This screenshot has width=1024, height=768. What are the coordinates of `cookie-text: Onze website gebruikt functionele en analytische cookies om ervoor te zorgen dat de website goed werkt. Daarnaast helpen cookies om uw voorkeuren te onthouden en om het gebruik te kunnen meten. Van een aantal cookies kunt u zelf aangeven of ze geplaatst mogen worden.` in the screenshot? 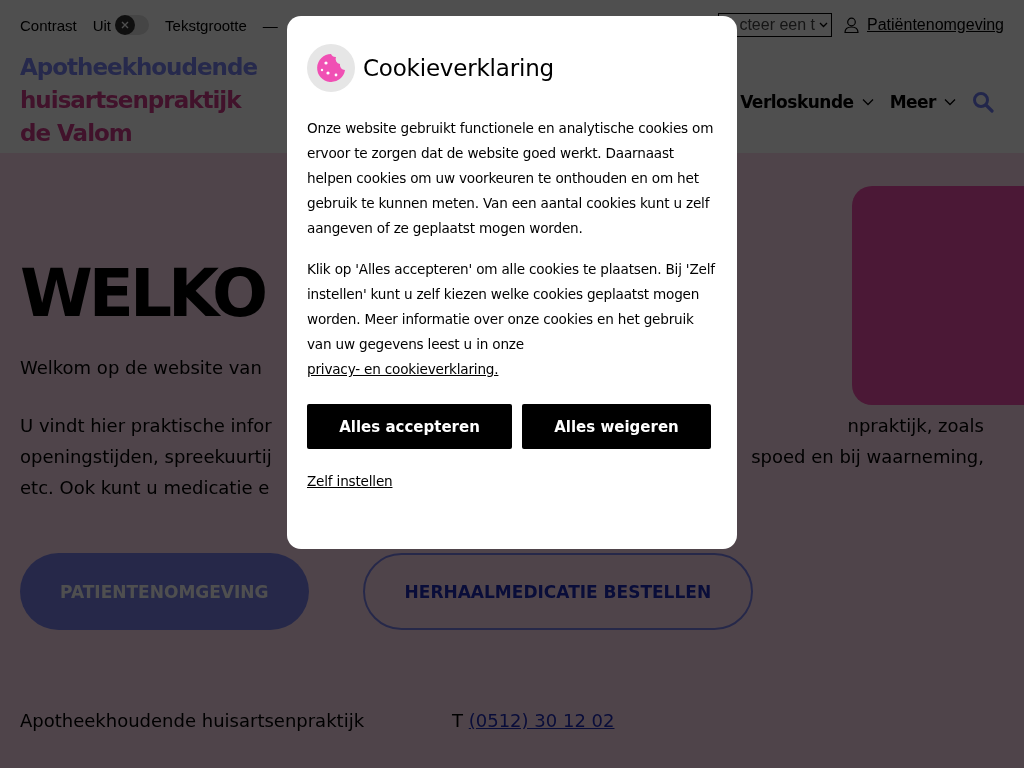 It's located at (511, 178).